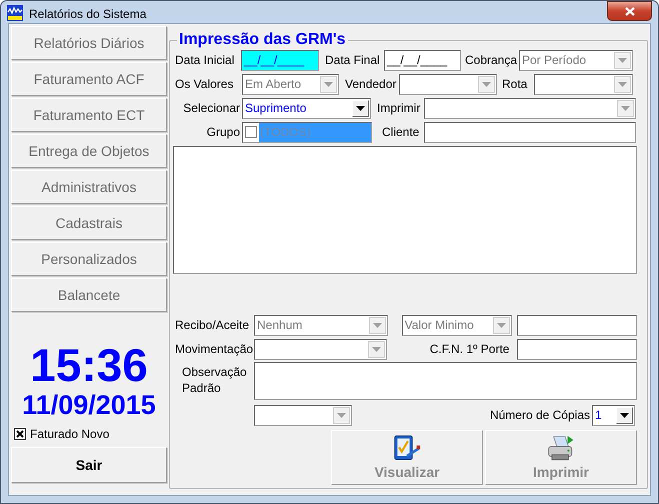 This screenshot has height=504, width=659. I want to click on field-label: Imprimir, so click(399, 108).